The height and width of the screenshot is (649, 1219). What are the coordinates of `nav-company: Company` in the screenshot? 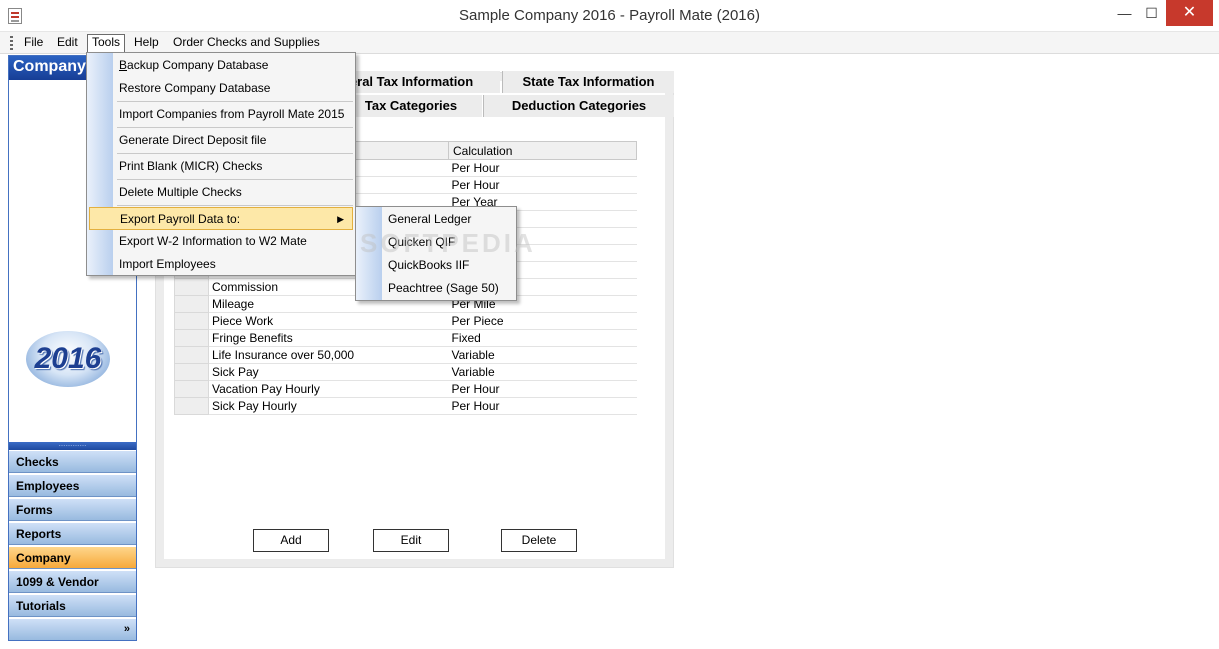 It's located at (72, 557).